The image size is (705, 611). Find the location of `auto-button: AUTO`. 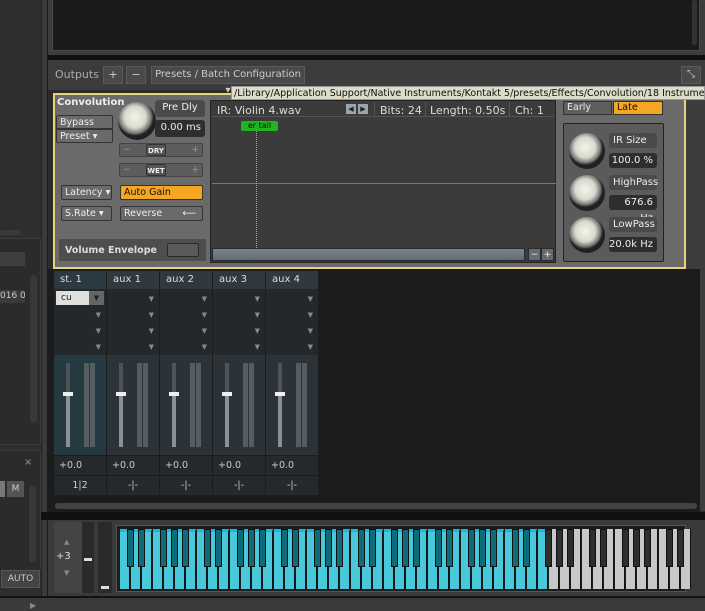

auto-button: AUTO is located at coordinates (20, 579).